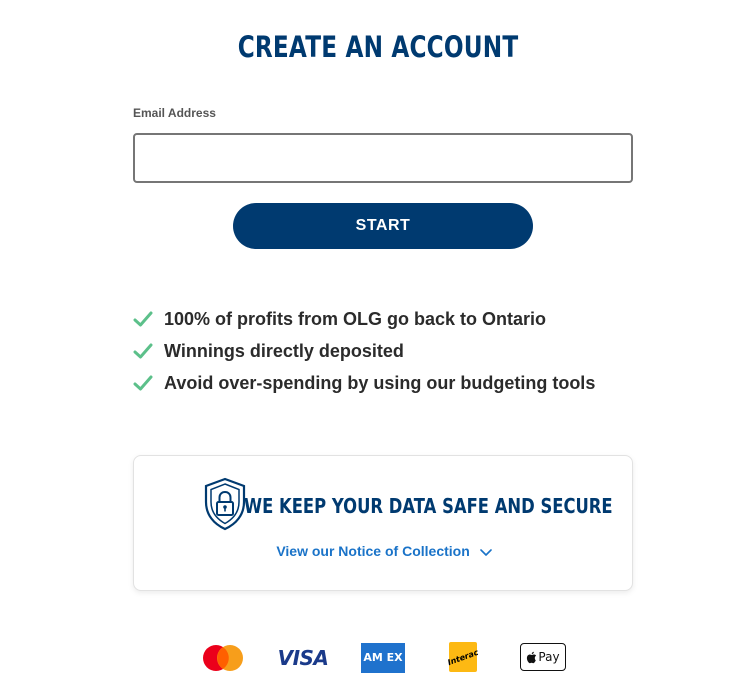  What do you see at coordinates (428, 506) in the screenshot?
I see `security-title: WE KEEP YOUR DATA SAFE AND SECURE` at bounding box center [428, 506].